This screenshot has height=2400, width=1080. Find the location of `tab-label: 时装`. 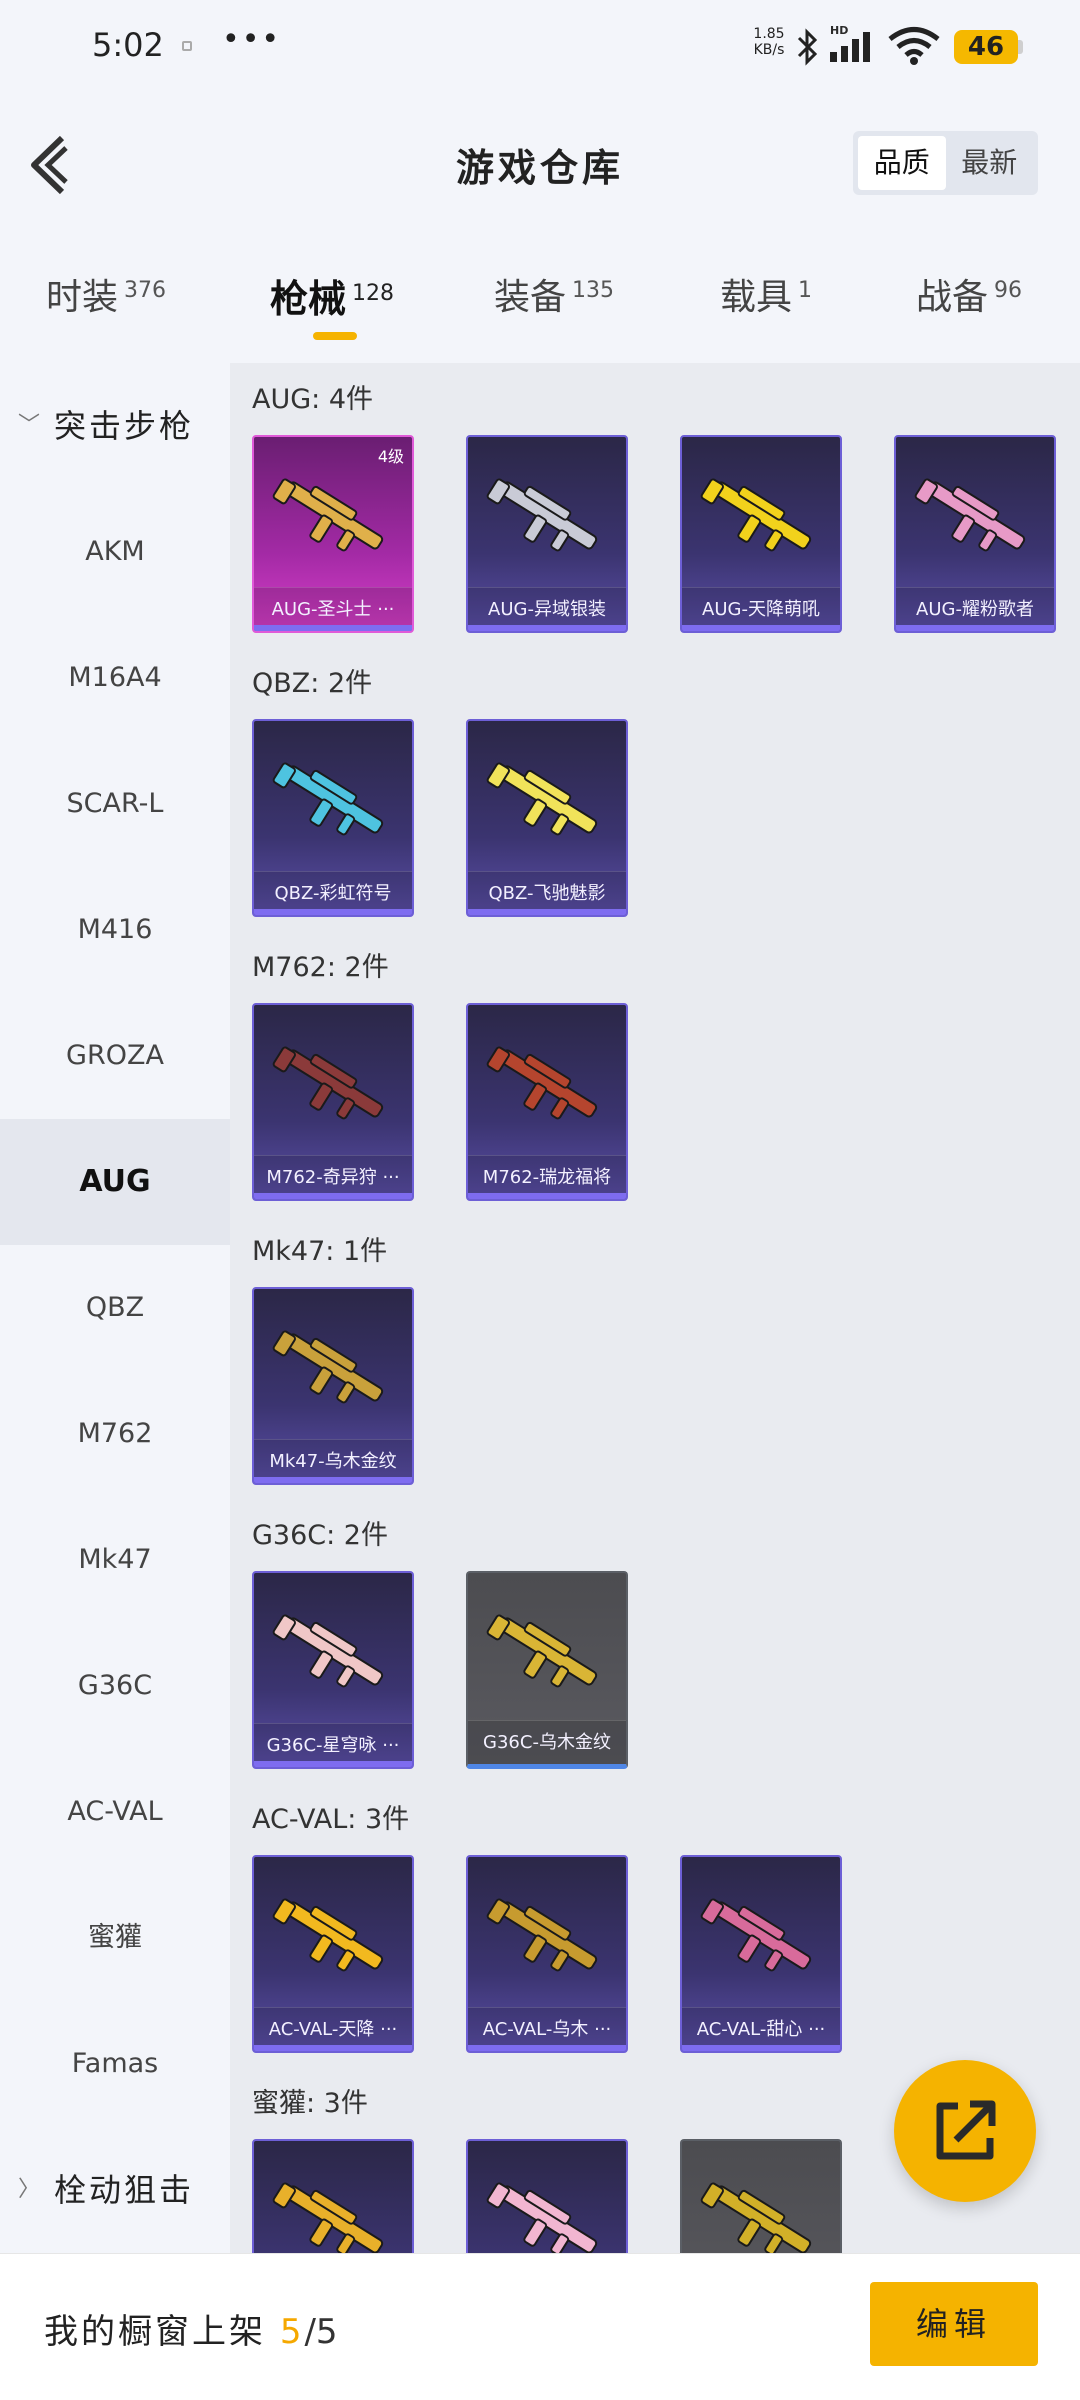

tab-label: 时装 is located at coordinates (82, 297).